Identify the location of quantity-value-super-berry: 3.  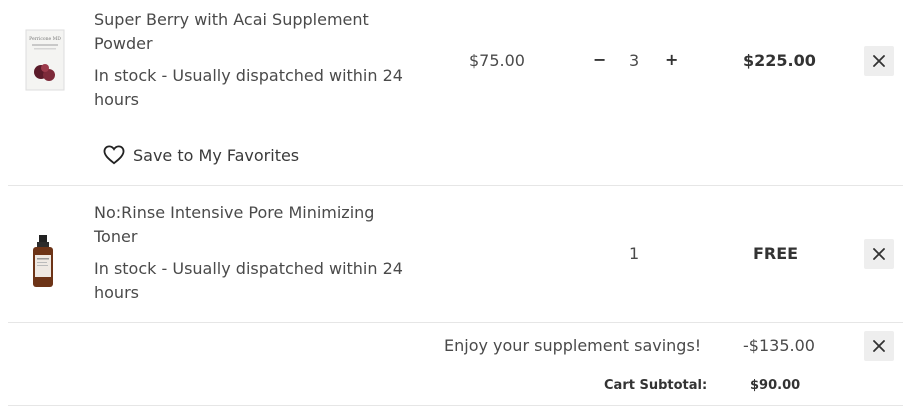
(634, 60).